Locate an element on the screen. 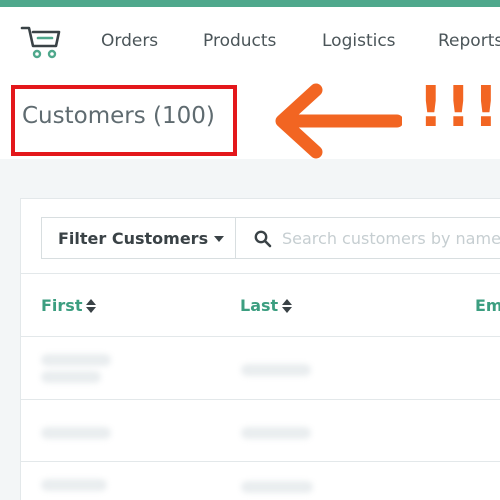 This screenshot has width=500, height=500. filter-customers-button: Filter Customers is located at coordinates (139, 238).